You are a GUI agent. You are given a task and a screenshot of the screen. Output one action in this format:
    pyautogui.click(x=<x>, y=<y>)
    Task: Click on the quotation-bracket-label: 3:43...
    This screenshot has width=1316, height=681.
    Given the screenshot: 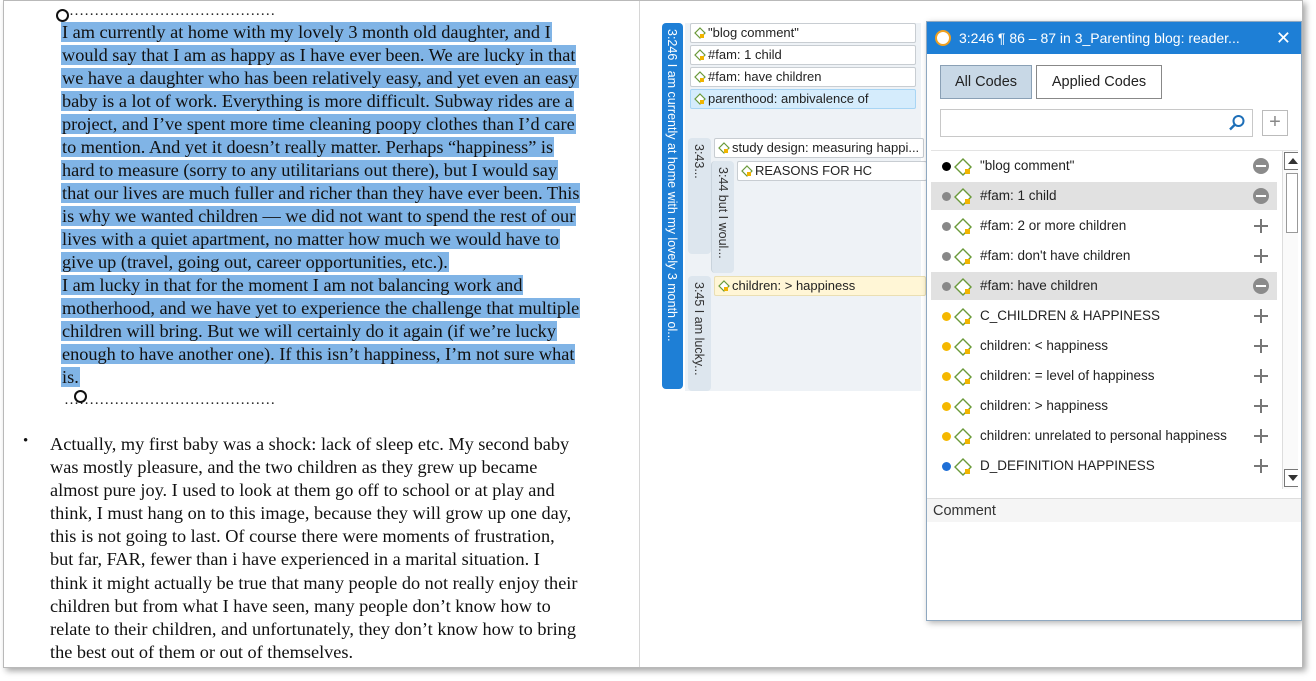 What is the action you would take?
    pyautogui.click(x=699, y=161)
    